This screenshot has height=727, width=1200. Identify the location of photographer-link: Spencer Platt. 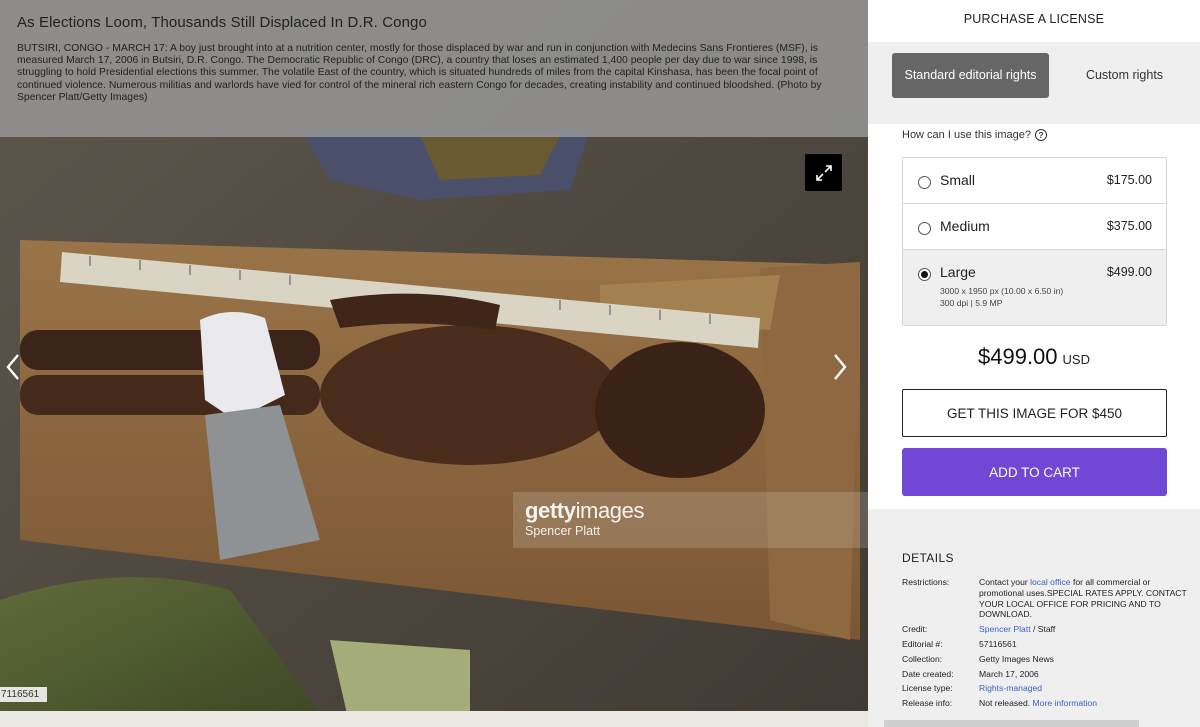
(1005, 629).